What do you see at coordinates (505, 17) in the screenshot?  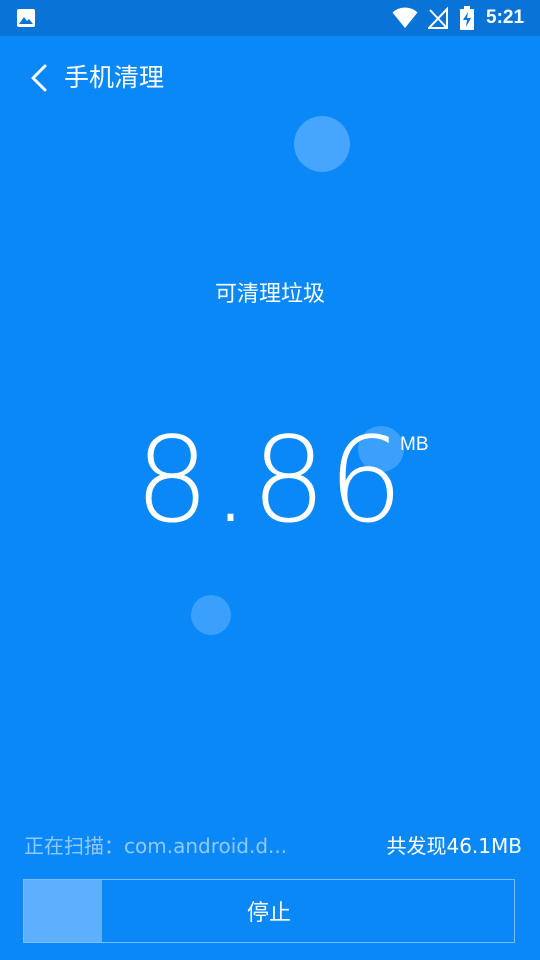 I see `status-time: 5:21` at bounding box center [505, 17].